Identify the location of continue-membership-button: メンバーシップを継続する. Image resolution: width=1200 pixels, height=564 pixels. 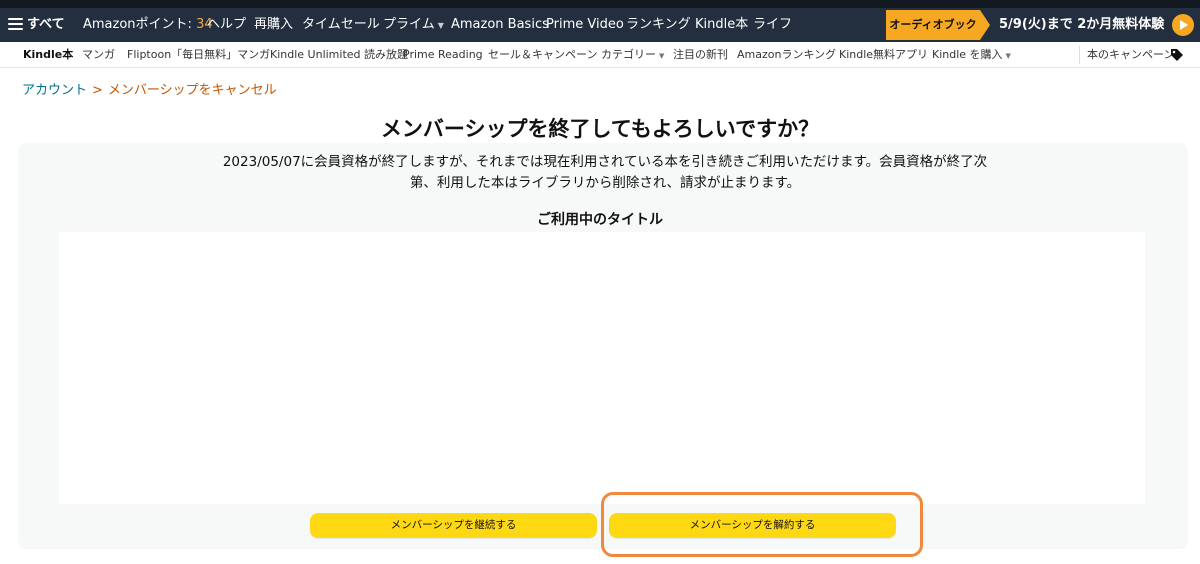
(453, 525).